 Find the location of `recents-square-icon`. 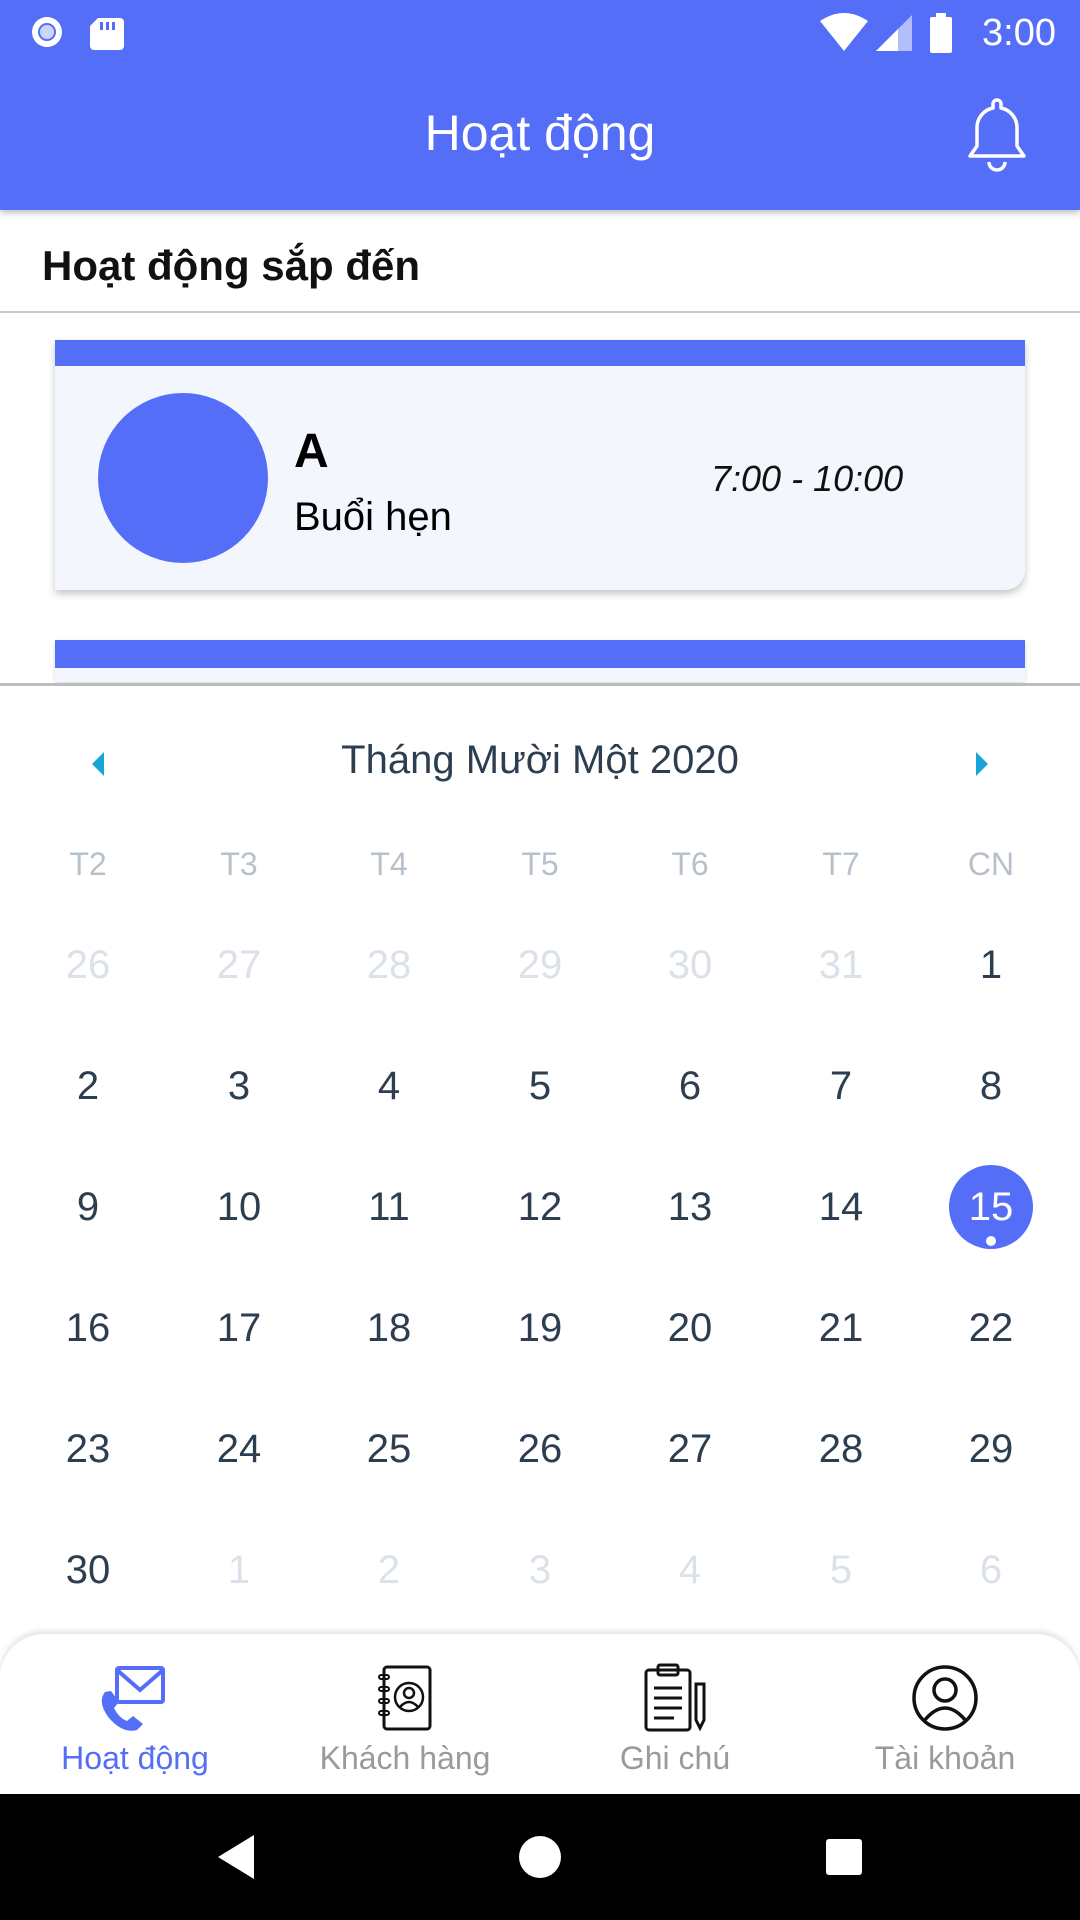

recents-square-icon is located at coordinates (844, 1857).